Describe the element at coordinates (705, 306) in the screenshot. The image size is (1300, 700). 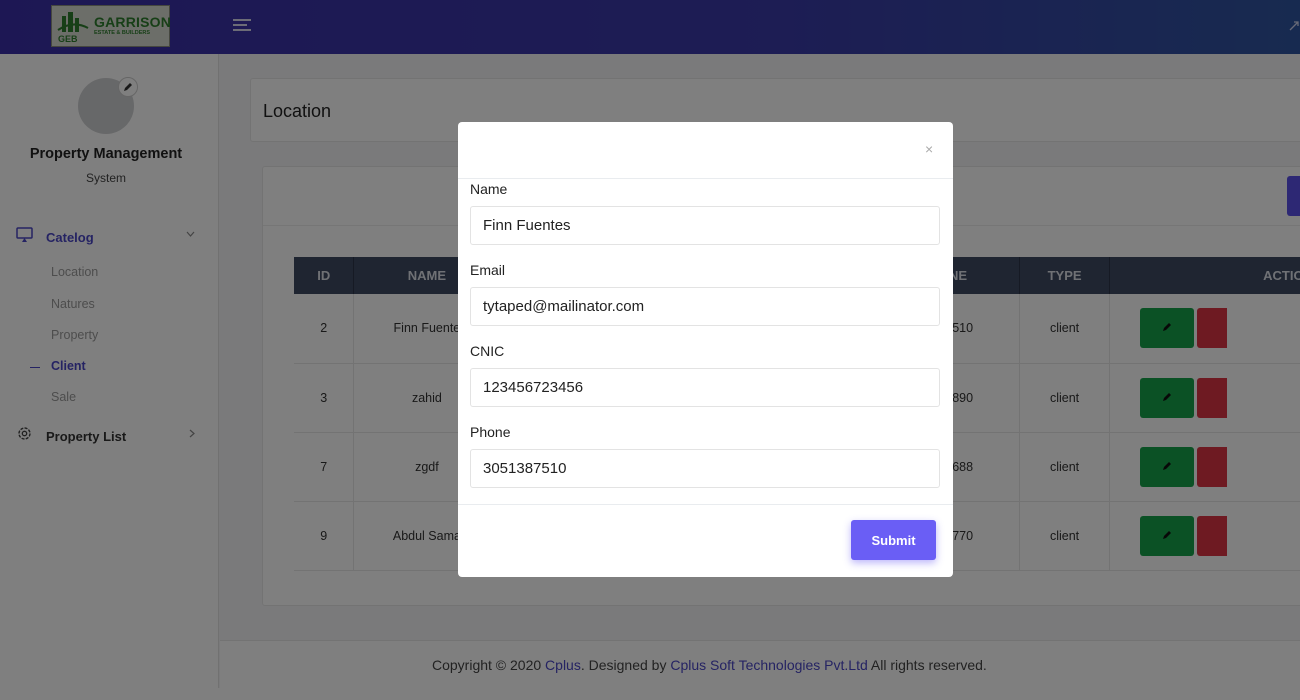
I see `email-input` at that location.